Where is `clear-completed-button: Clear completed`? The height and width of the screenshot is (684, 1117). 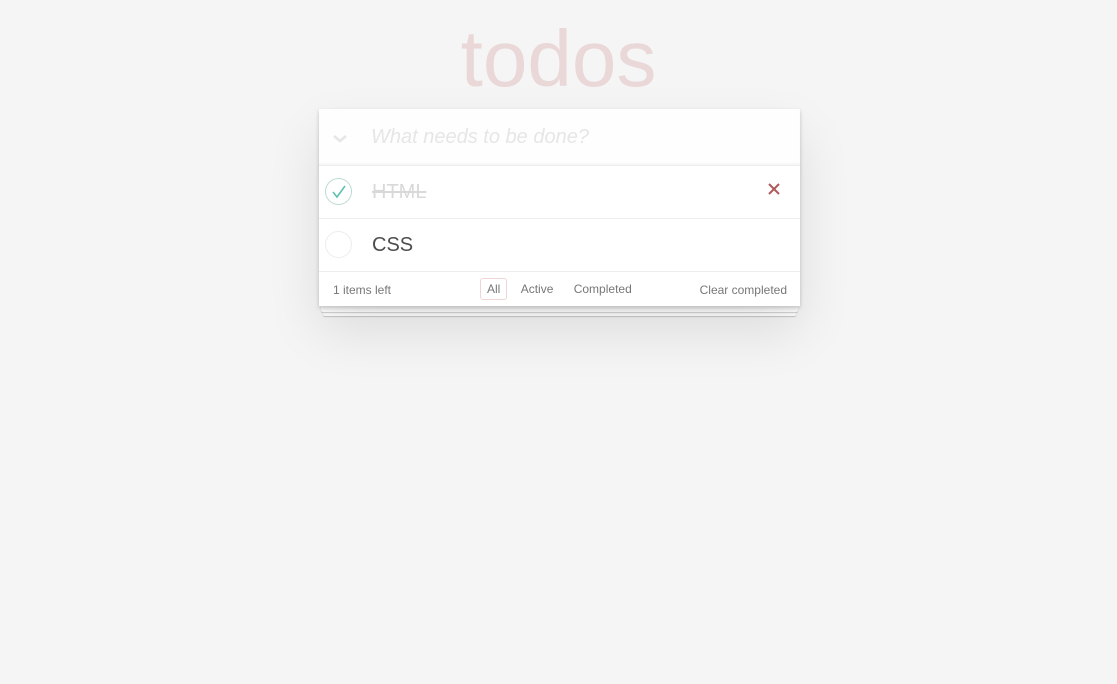 clear-completed-button: Clear completed is located at coordinates (743, 290).